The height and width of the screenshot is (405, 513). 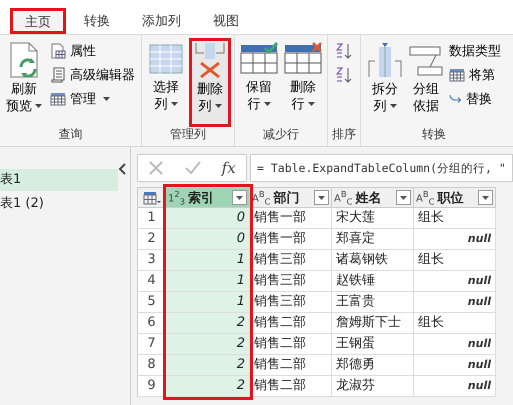 I want to click on group-label: 排序, so click(x=344, y=134).